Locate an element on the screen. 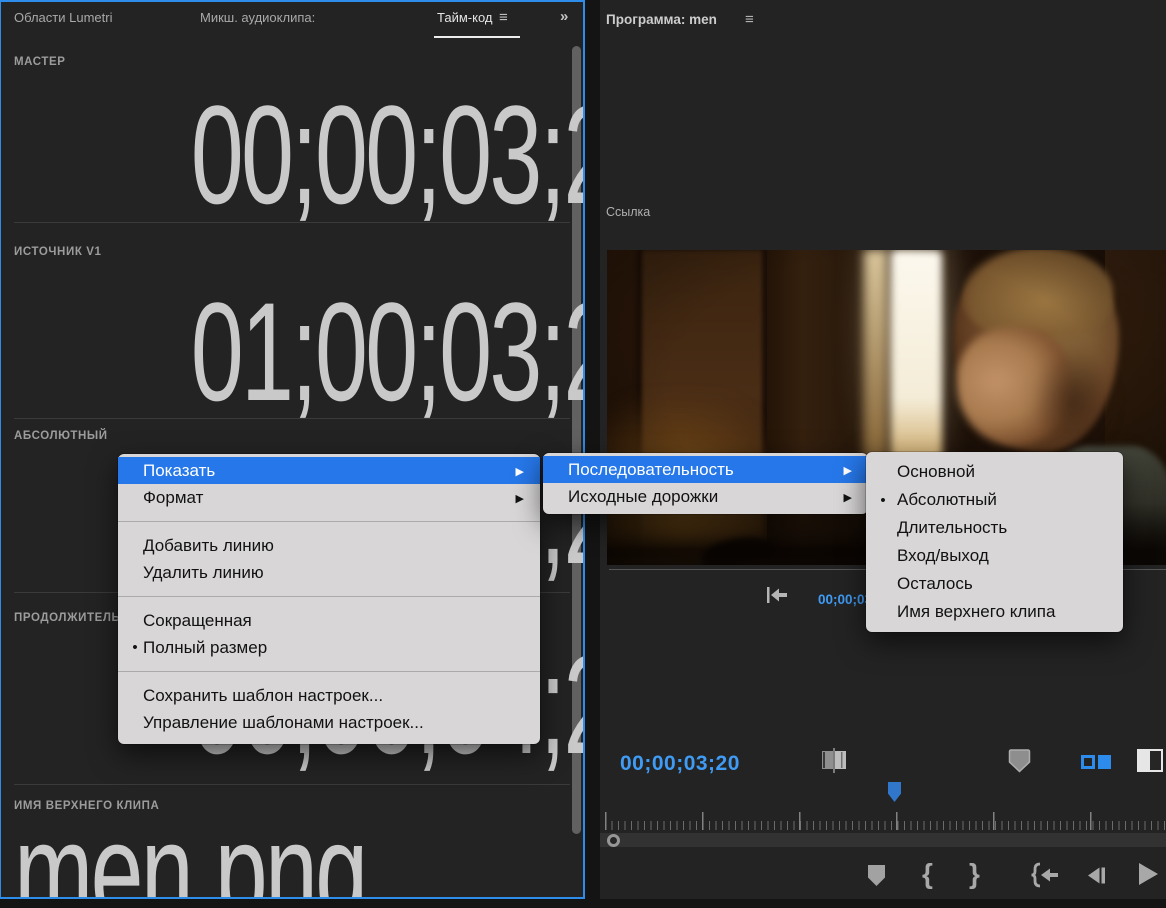 This screenshot has height=908, width=1166. menu-item-remaining: Осталось is located at coordinates (994, 584).